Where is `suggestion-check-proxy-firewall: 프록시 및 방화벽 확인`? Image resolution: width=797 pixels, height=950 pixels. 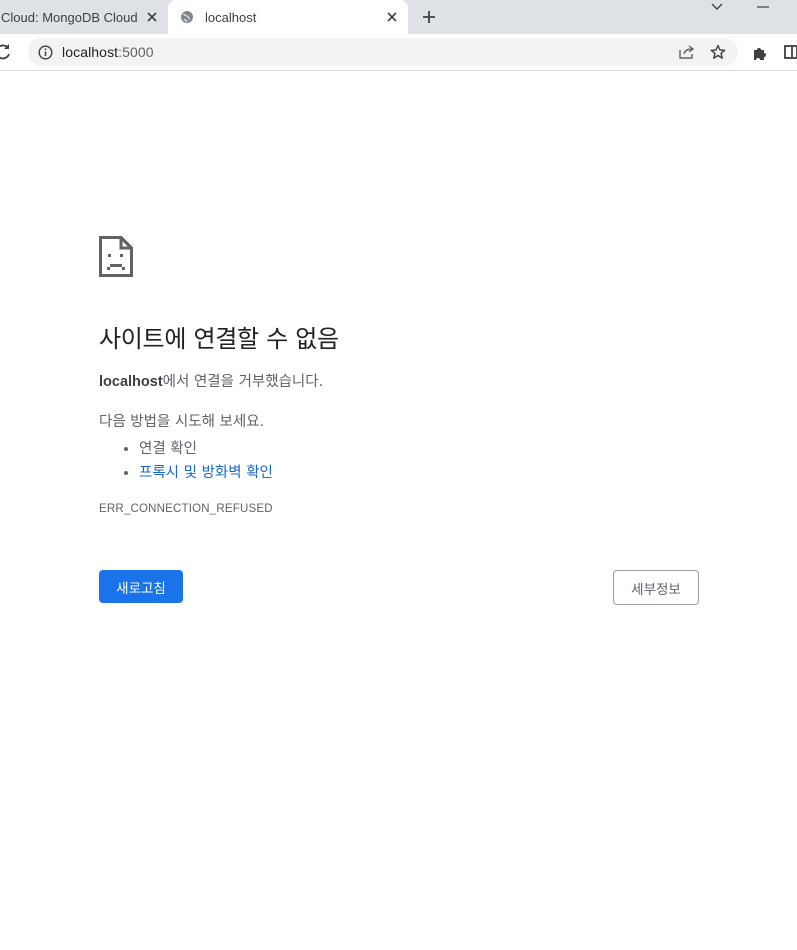 suggestion-check-proxy-firewall: 프록시 및 방화벽 확인 is located at coordinates (419, 473).